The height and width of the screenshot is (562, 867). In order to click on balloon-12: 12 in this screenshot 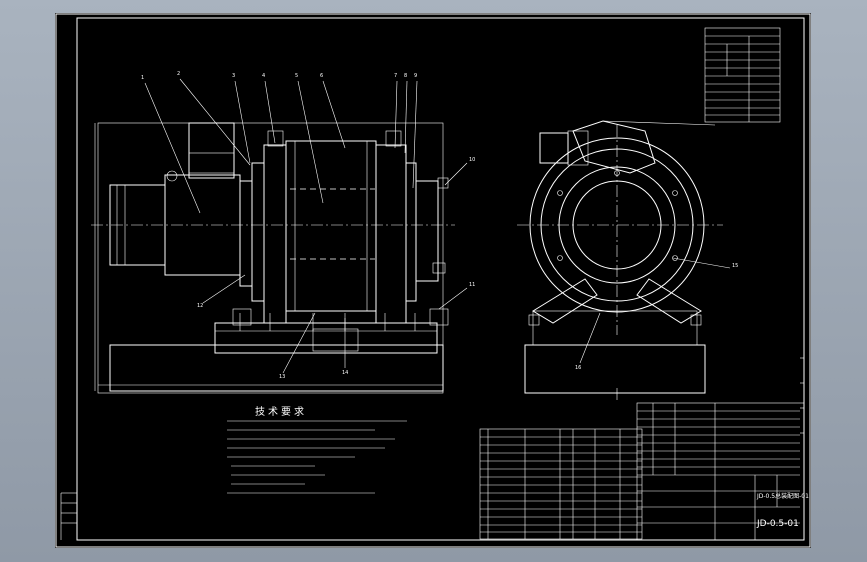, I will do `click(200, 306)`.